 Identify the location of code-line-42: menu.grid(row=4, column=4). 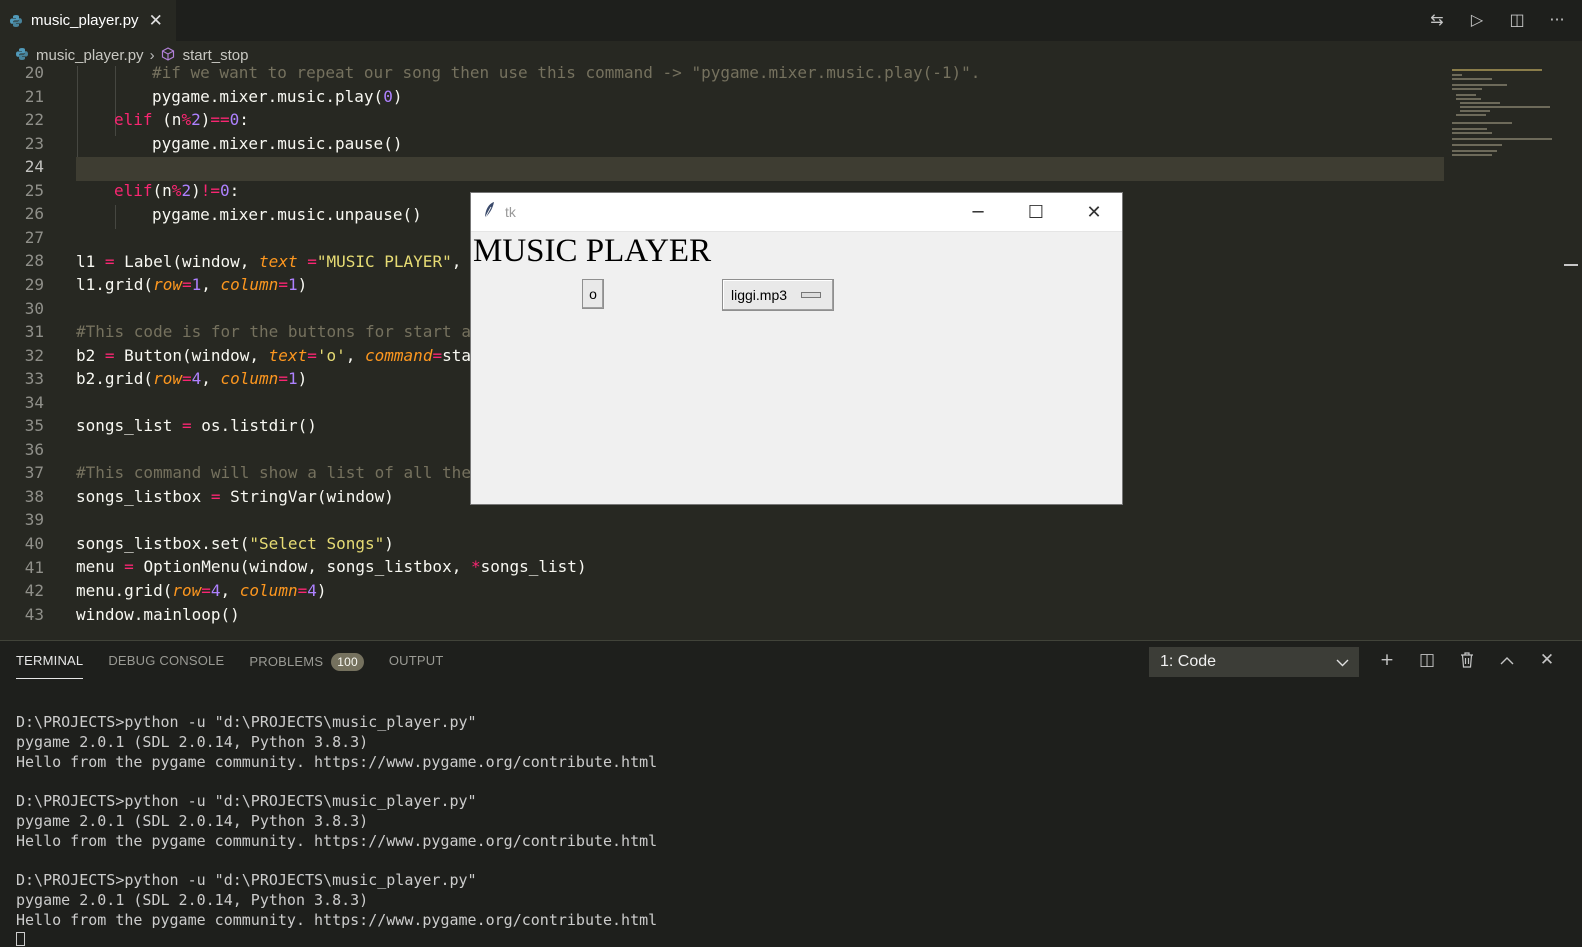
(201, 590).